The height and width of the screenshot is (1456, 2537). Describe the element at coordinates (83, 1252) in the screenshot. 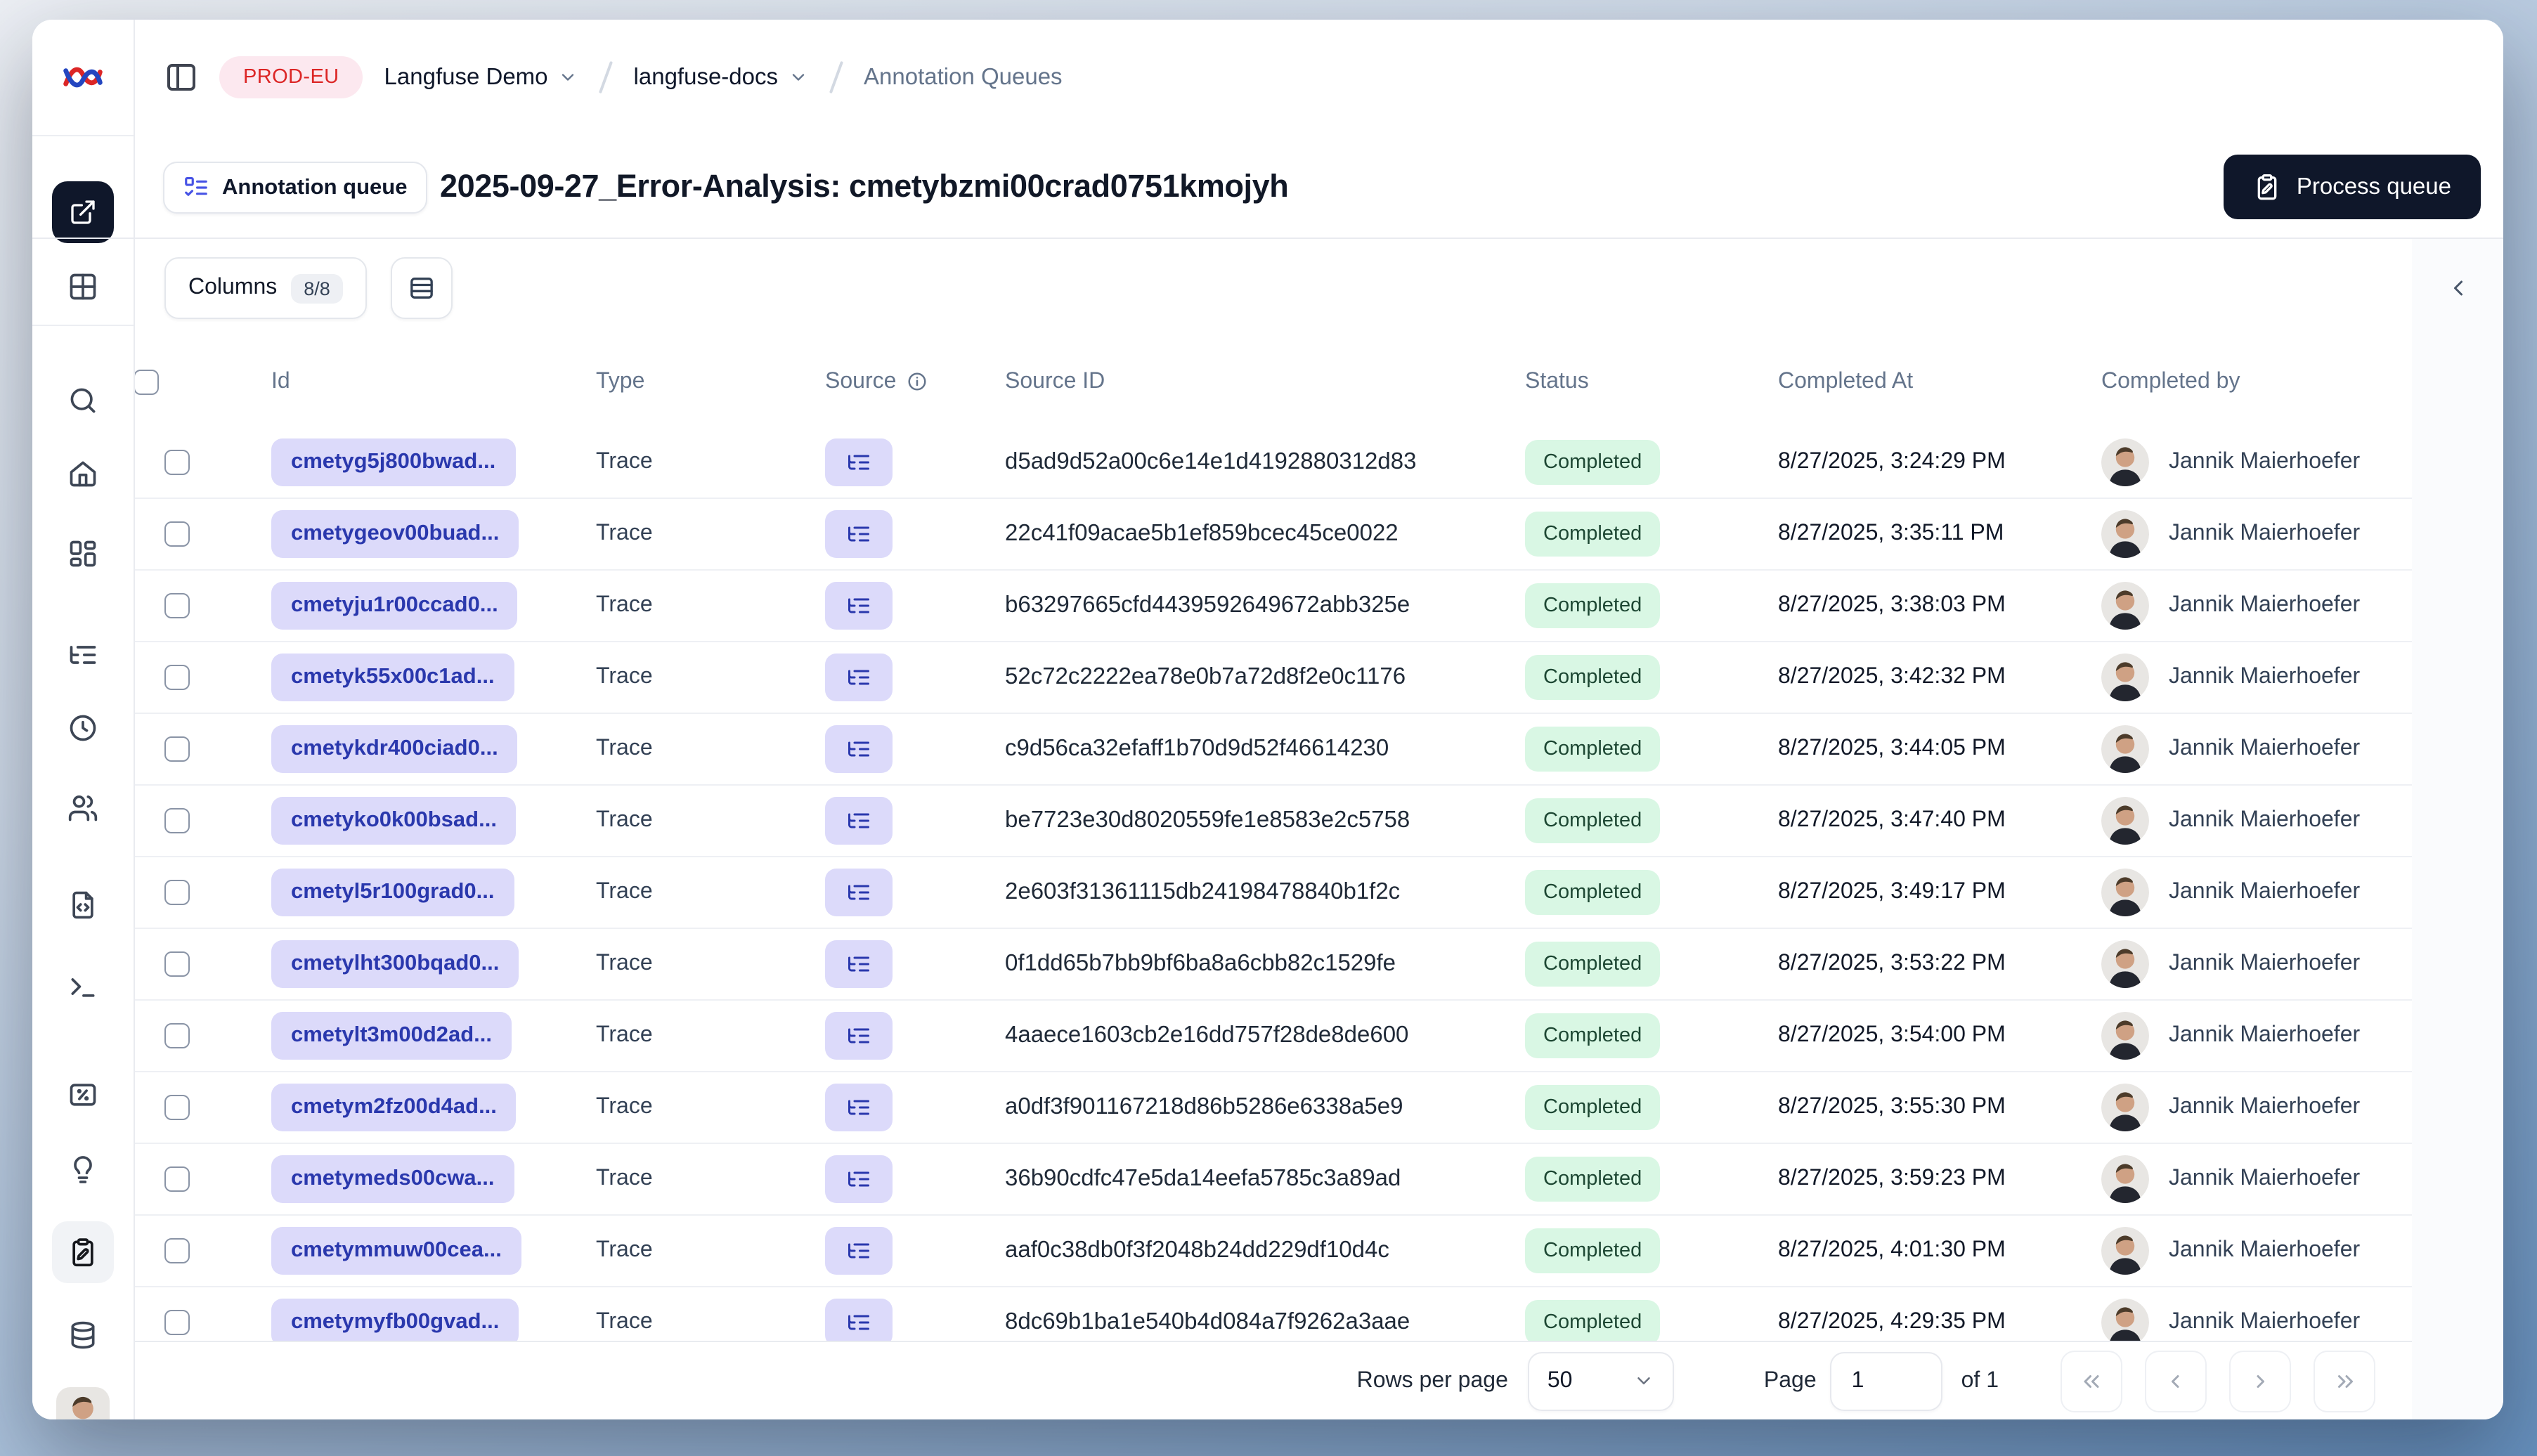

I see `sidebar-item-annotation-queues` at that location.